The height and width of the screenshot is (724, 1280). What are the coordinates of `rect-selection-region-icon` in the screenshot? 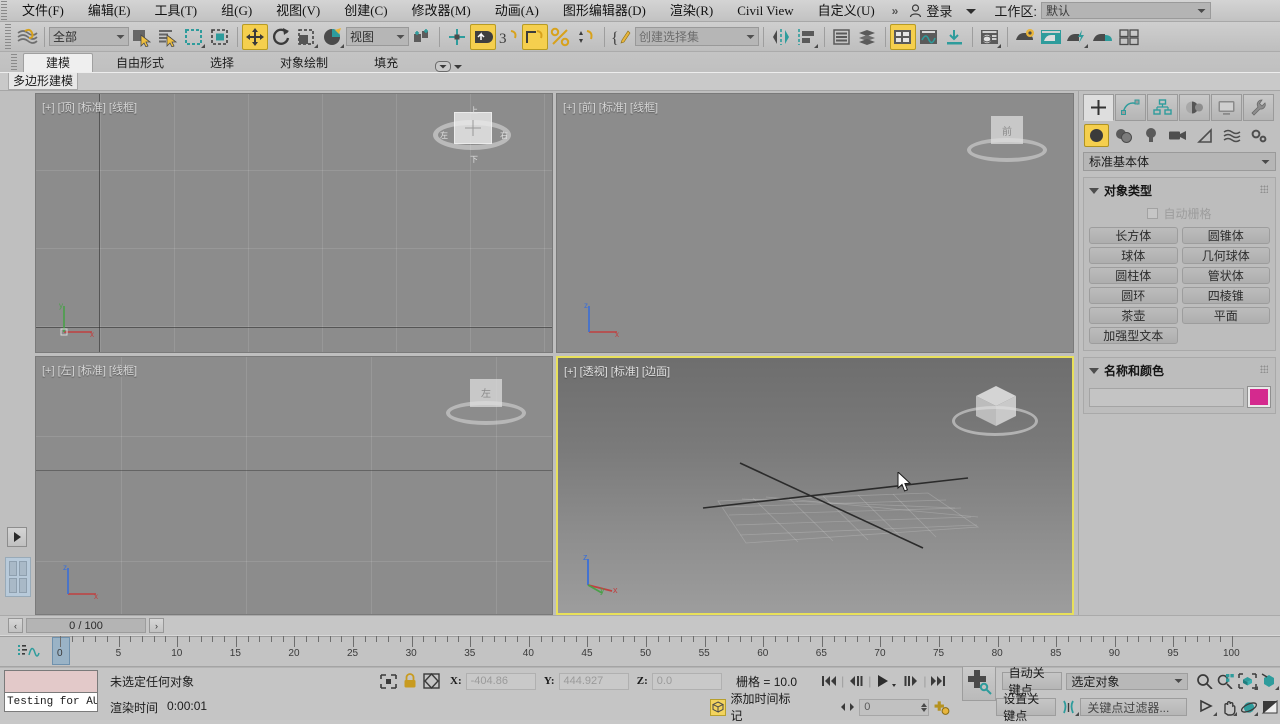 It's located at (194, 37).